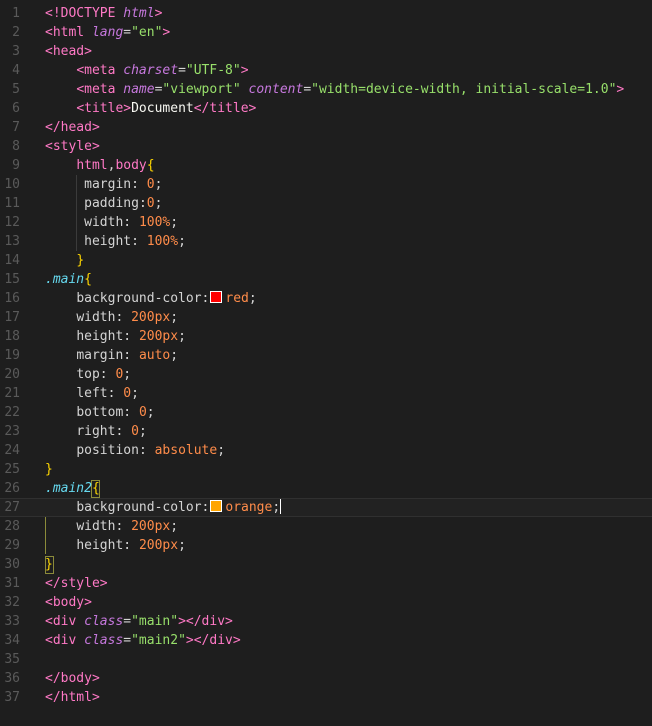 The image size is (652, 726). What do you see at coordinates (12, 640) in the screenshot?
I see `line-number: 34` at bounding box center [12, 640].